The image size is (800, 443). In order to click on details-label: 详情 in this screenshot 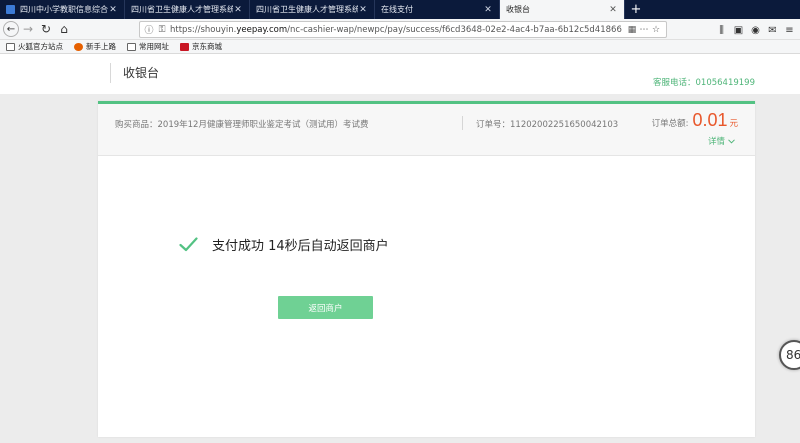, I will do `click(716, 142)`.